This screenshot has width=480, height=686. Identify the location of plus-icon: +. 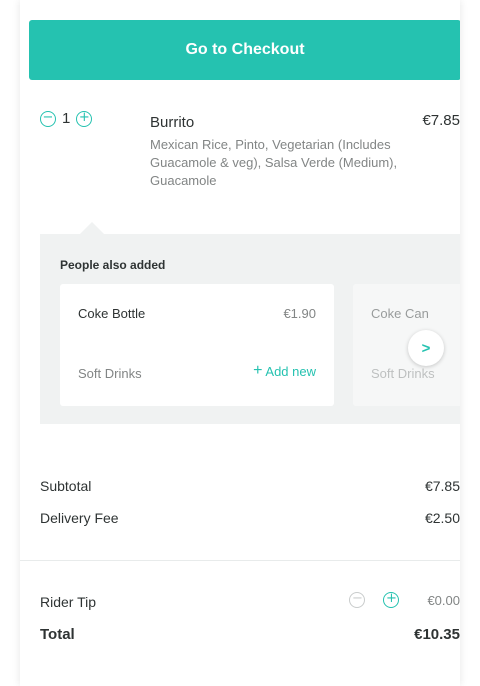
(258, 370).